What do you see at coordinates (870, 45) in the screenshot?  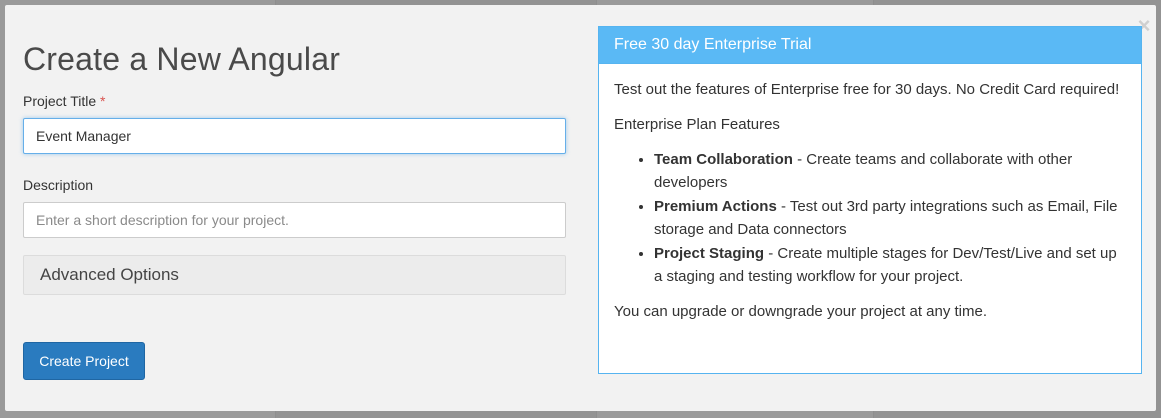 I see `panel-header: Free 30 day Enterprise Trial` at bounding box center [870, 45].